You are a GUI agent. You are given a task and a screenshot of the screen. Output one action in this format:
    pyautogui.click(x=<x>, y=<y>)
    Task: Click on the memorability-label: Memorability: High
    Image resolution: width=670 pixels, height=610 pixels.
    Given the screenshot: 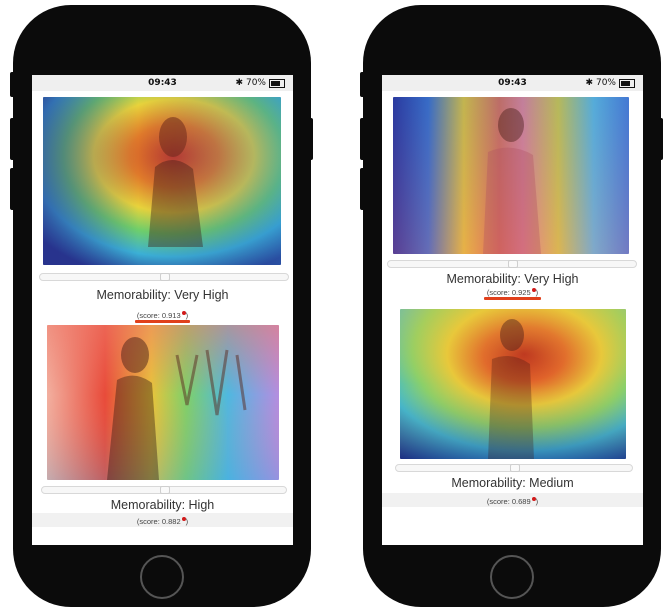 What is the action you would take?
    pyautogui.click(x=162, y=505)
    